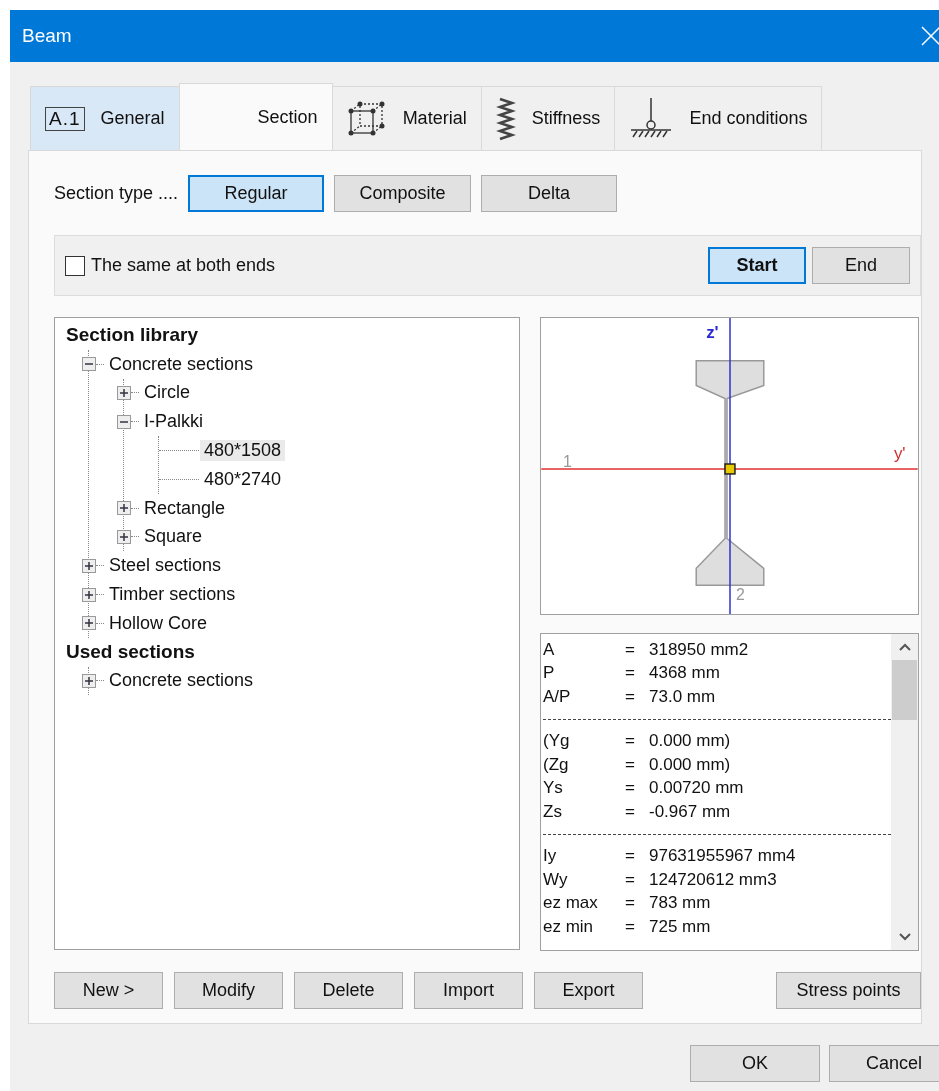  What do you see at coordinates (722, 856) in the screenshot?
I see `property-value: 97631955967 mm4` at bounding box center [722, 856].